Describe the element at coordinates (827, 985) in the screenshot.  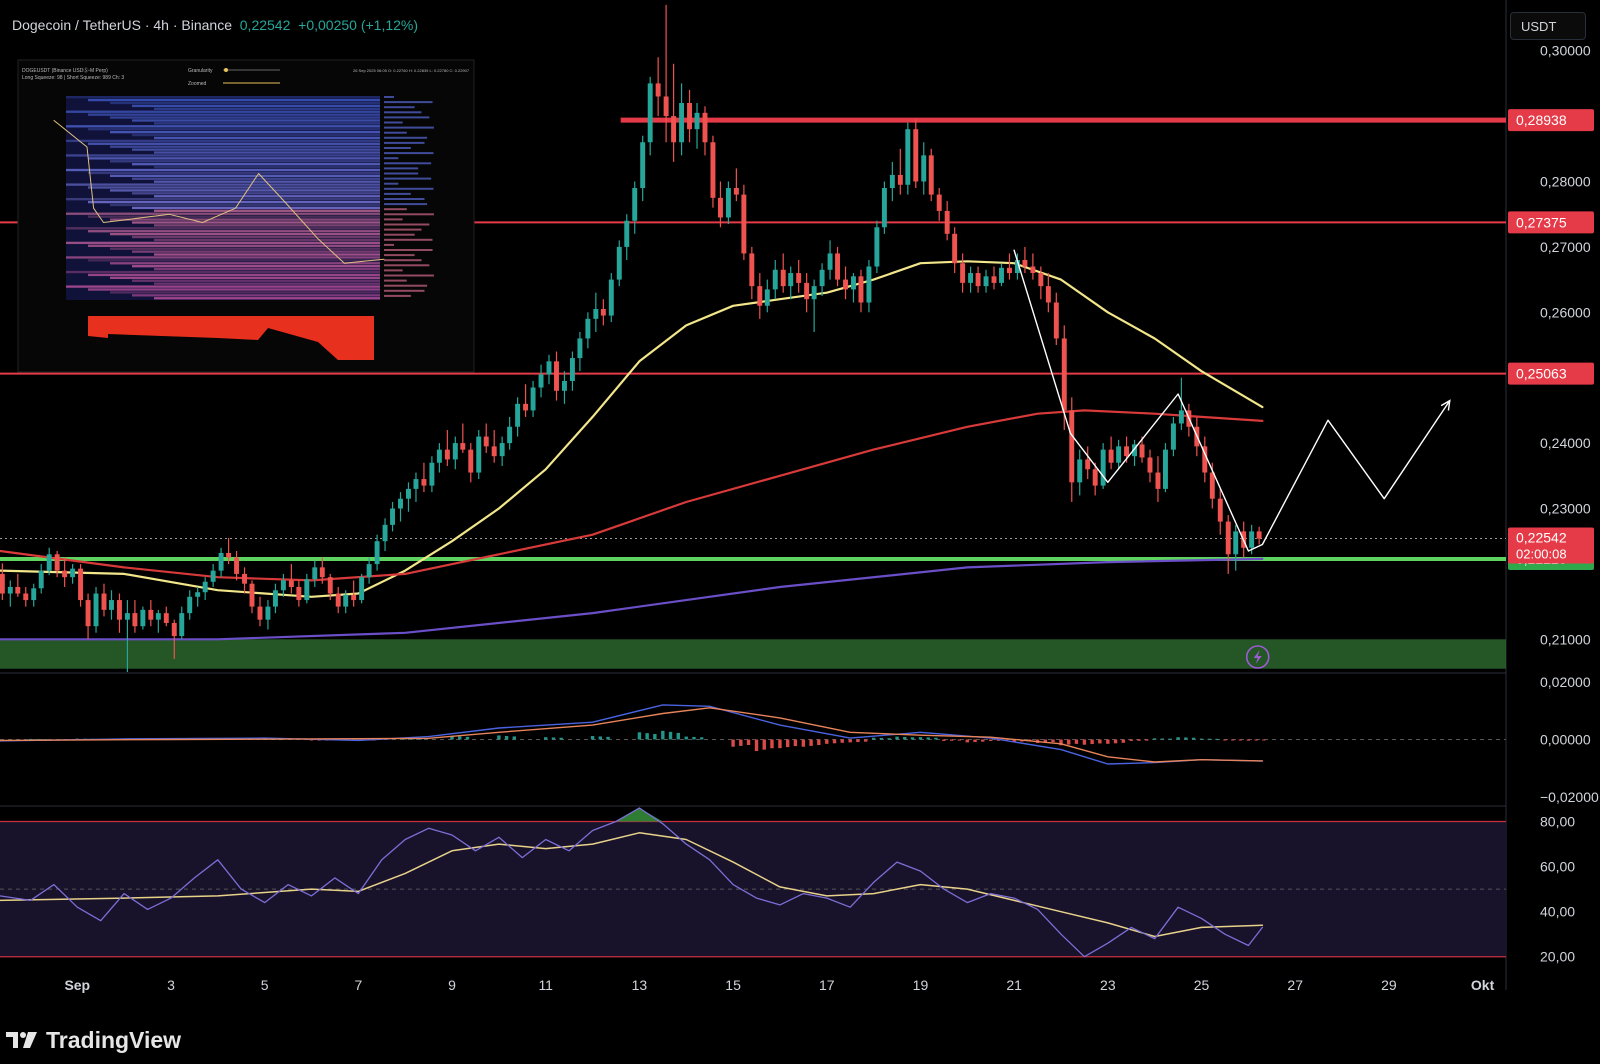
I see `time-axis-tick: 17` at that location.